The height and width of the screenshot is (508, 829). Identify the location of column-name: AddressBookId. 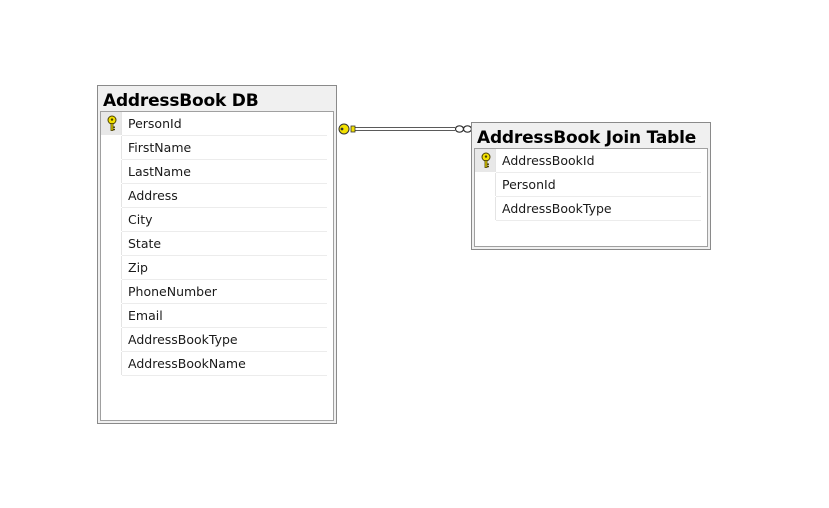
(548, 160).